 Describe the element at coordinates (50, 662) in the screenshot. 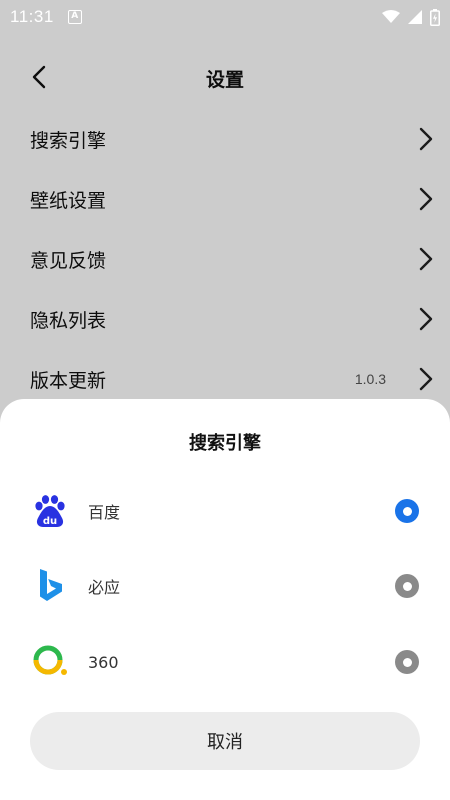

I see `360-icon` at that location.